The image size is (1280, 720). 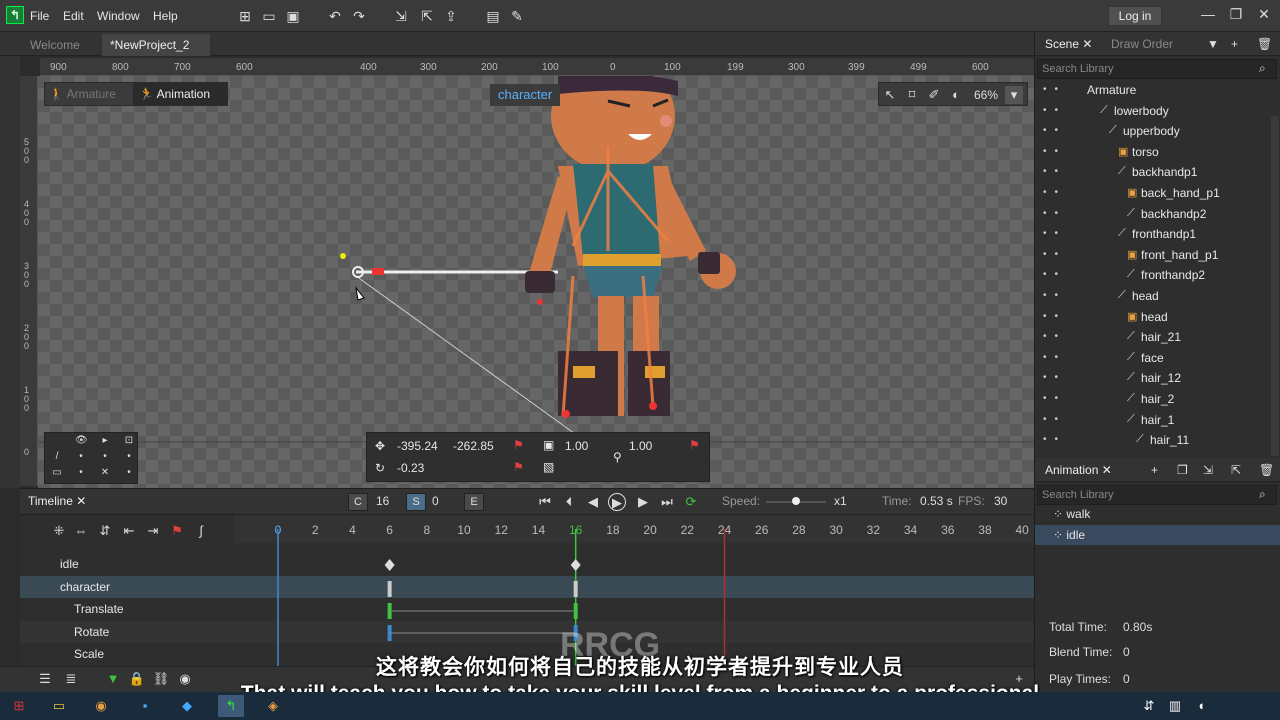 I want to click on chrome-icon: ◉, so click(x=101, y=706).